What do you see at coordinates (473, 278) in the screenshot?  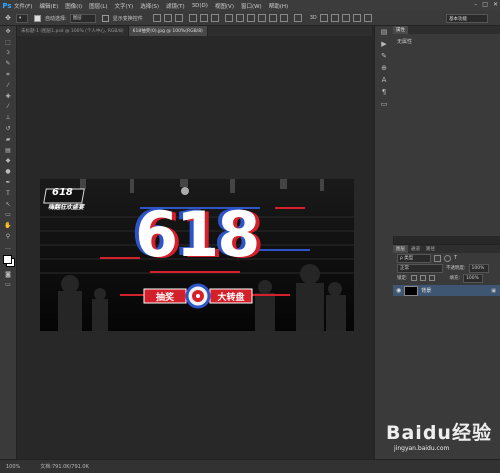 I see `fill-input: 100%` at bounding box center [473, 278].